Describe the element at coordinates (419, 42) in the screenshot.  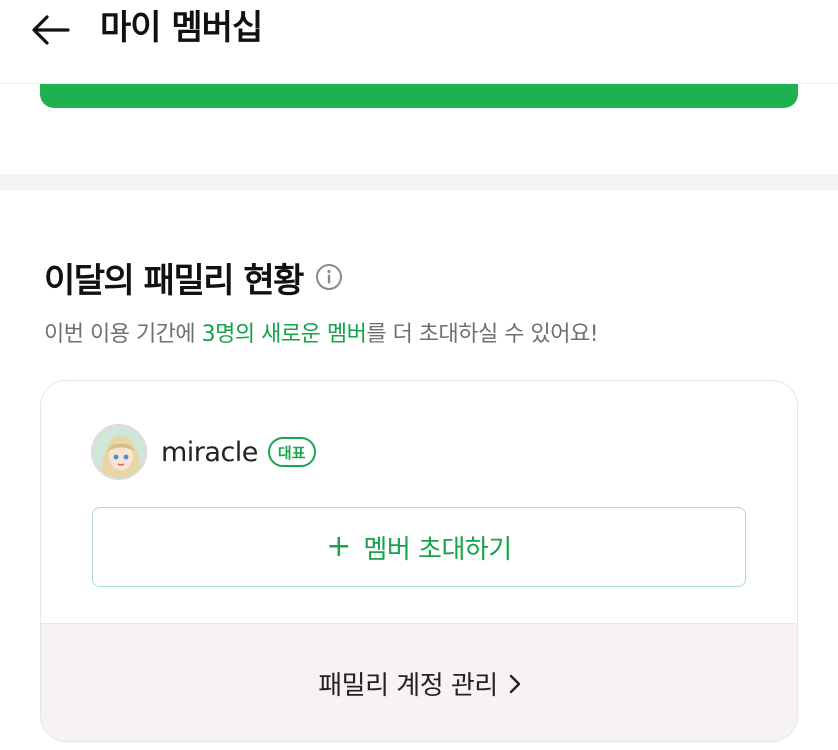
I see `top-app-bar: 마이 멤버십` at that location.